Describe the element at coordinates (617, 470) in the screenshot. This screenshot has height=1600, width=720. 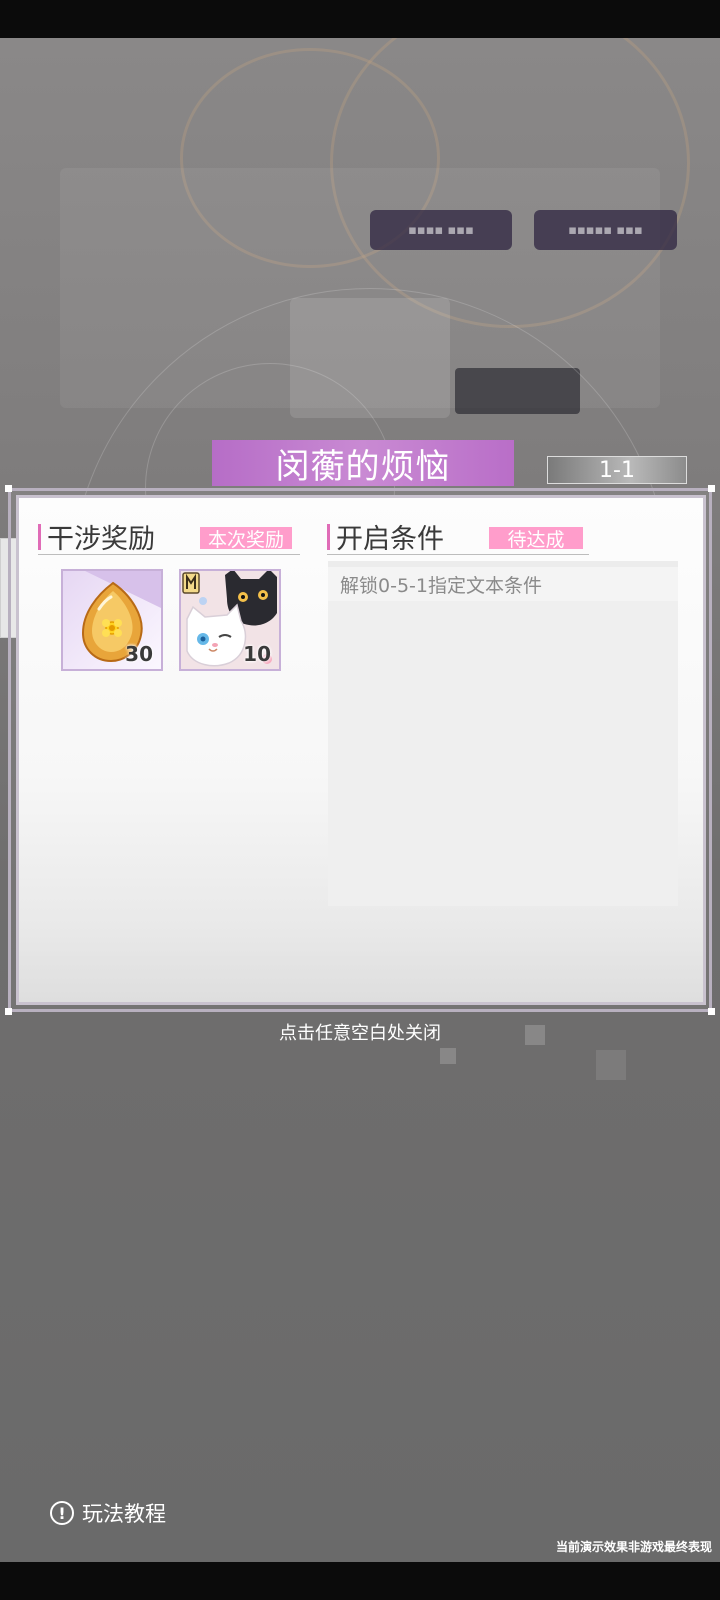
I see `stage-code: 1-1` at that location.